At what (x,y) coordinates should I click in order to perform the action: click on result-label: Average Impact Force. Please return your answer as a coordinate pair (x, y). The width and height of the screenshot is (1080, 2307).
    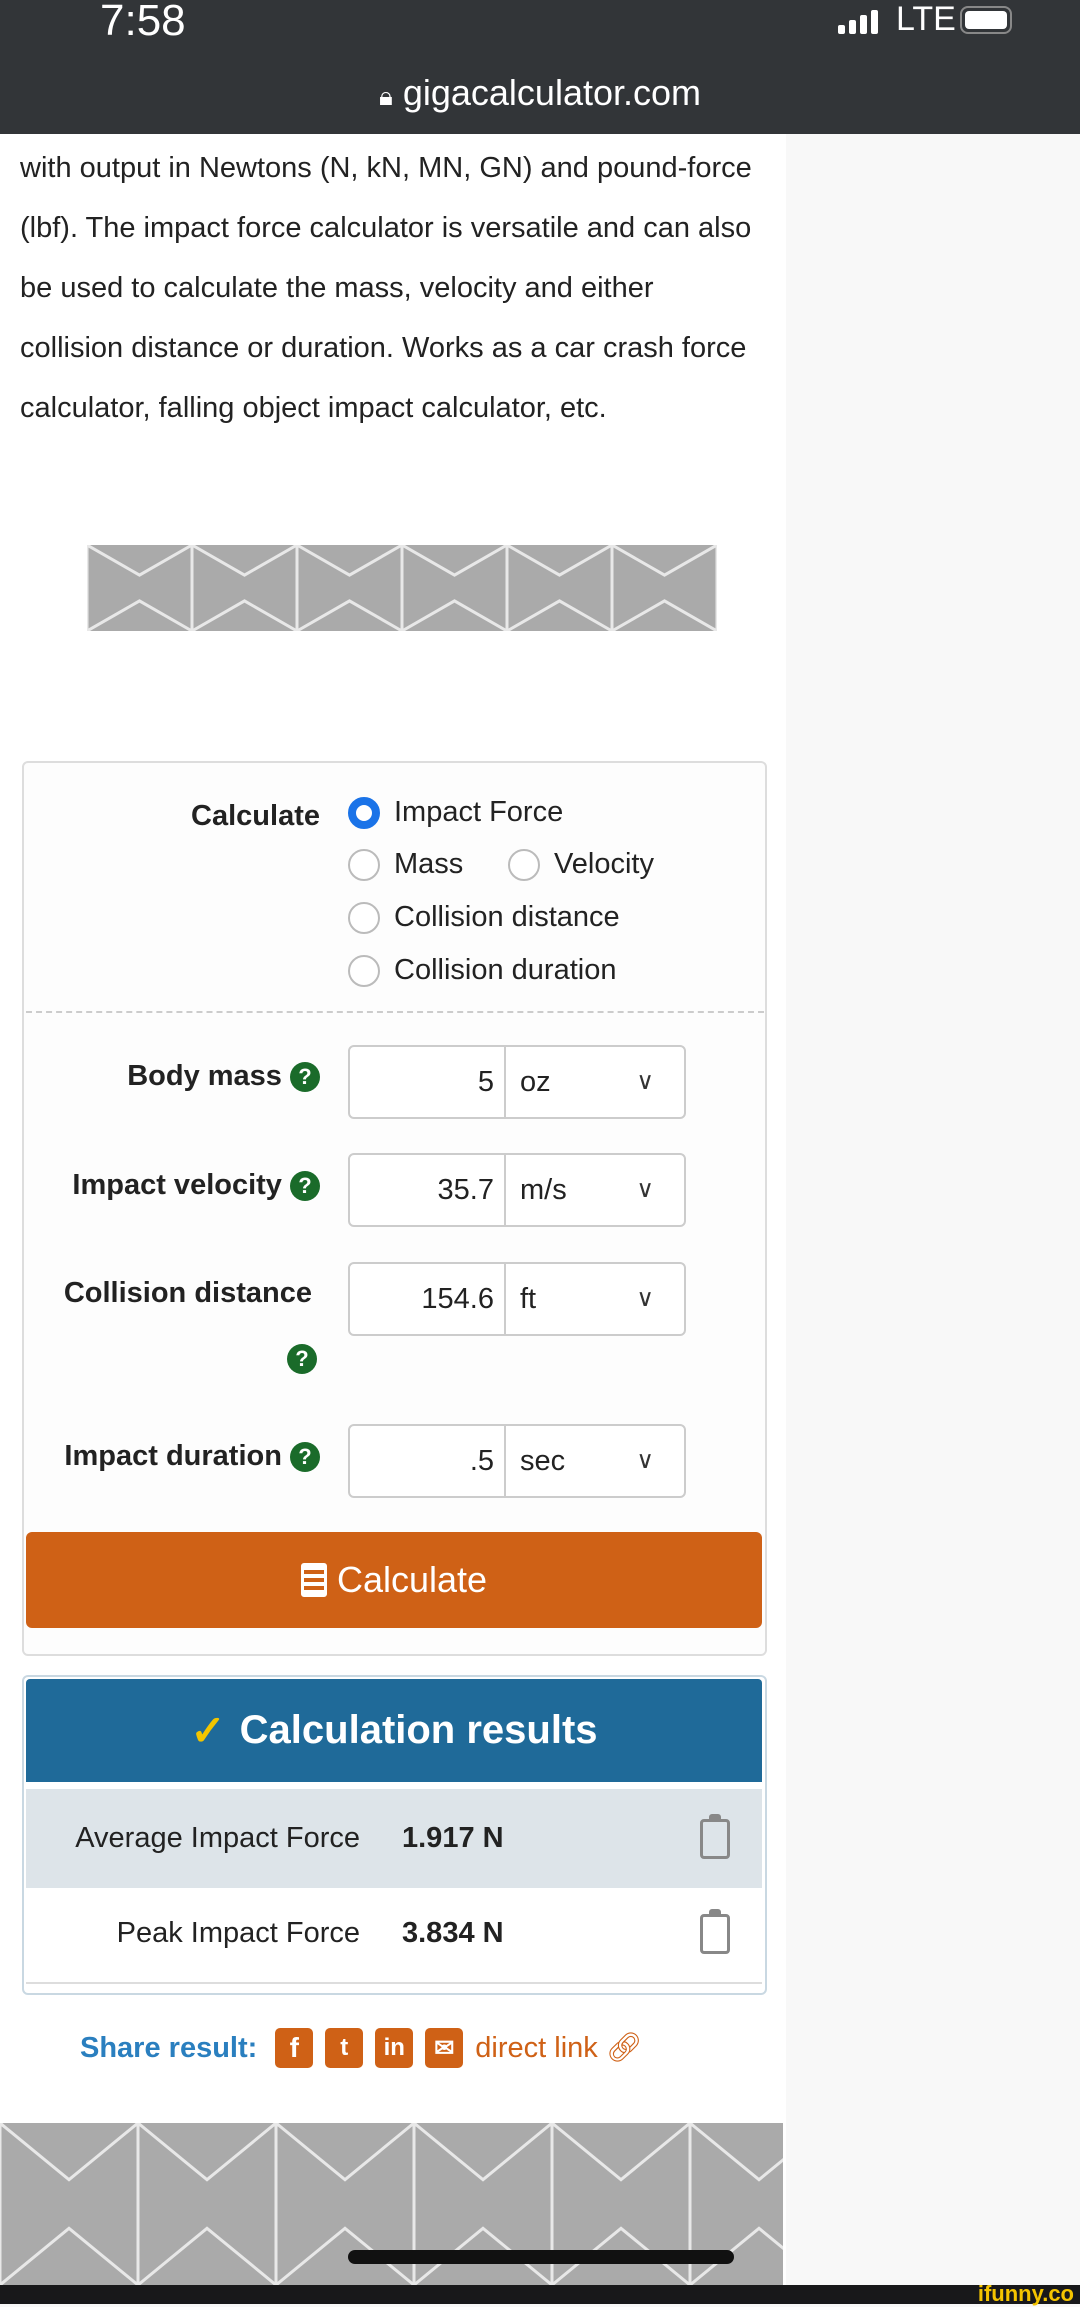
    Looking at the image, I should click on (217, 1838).